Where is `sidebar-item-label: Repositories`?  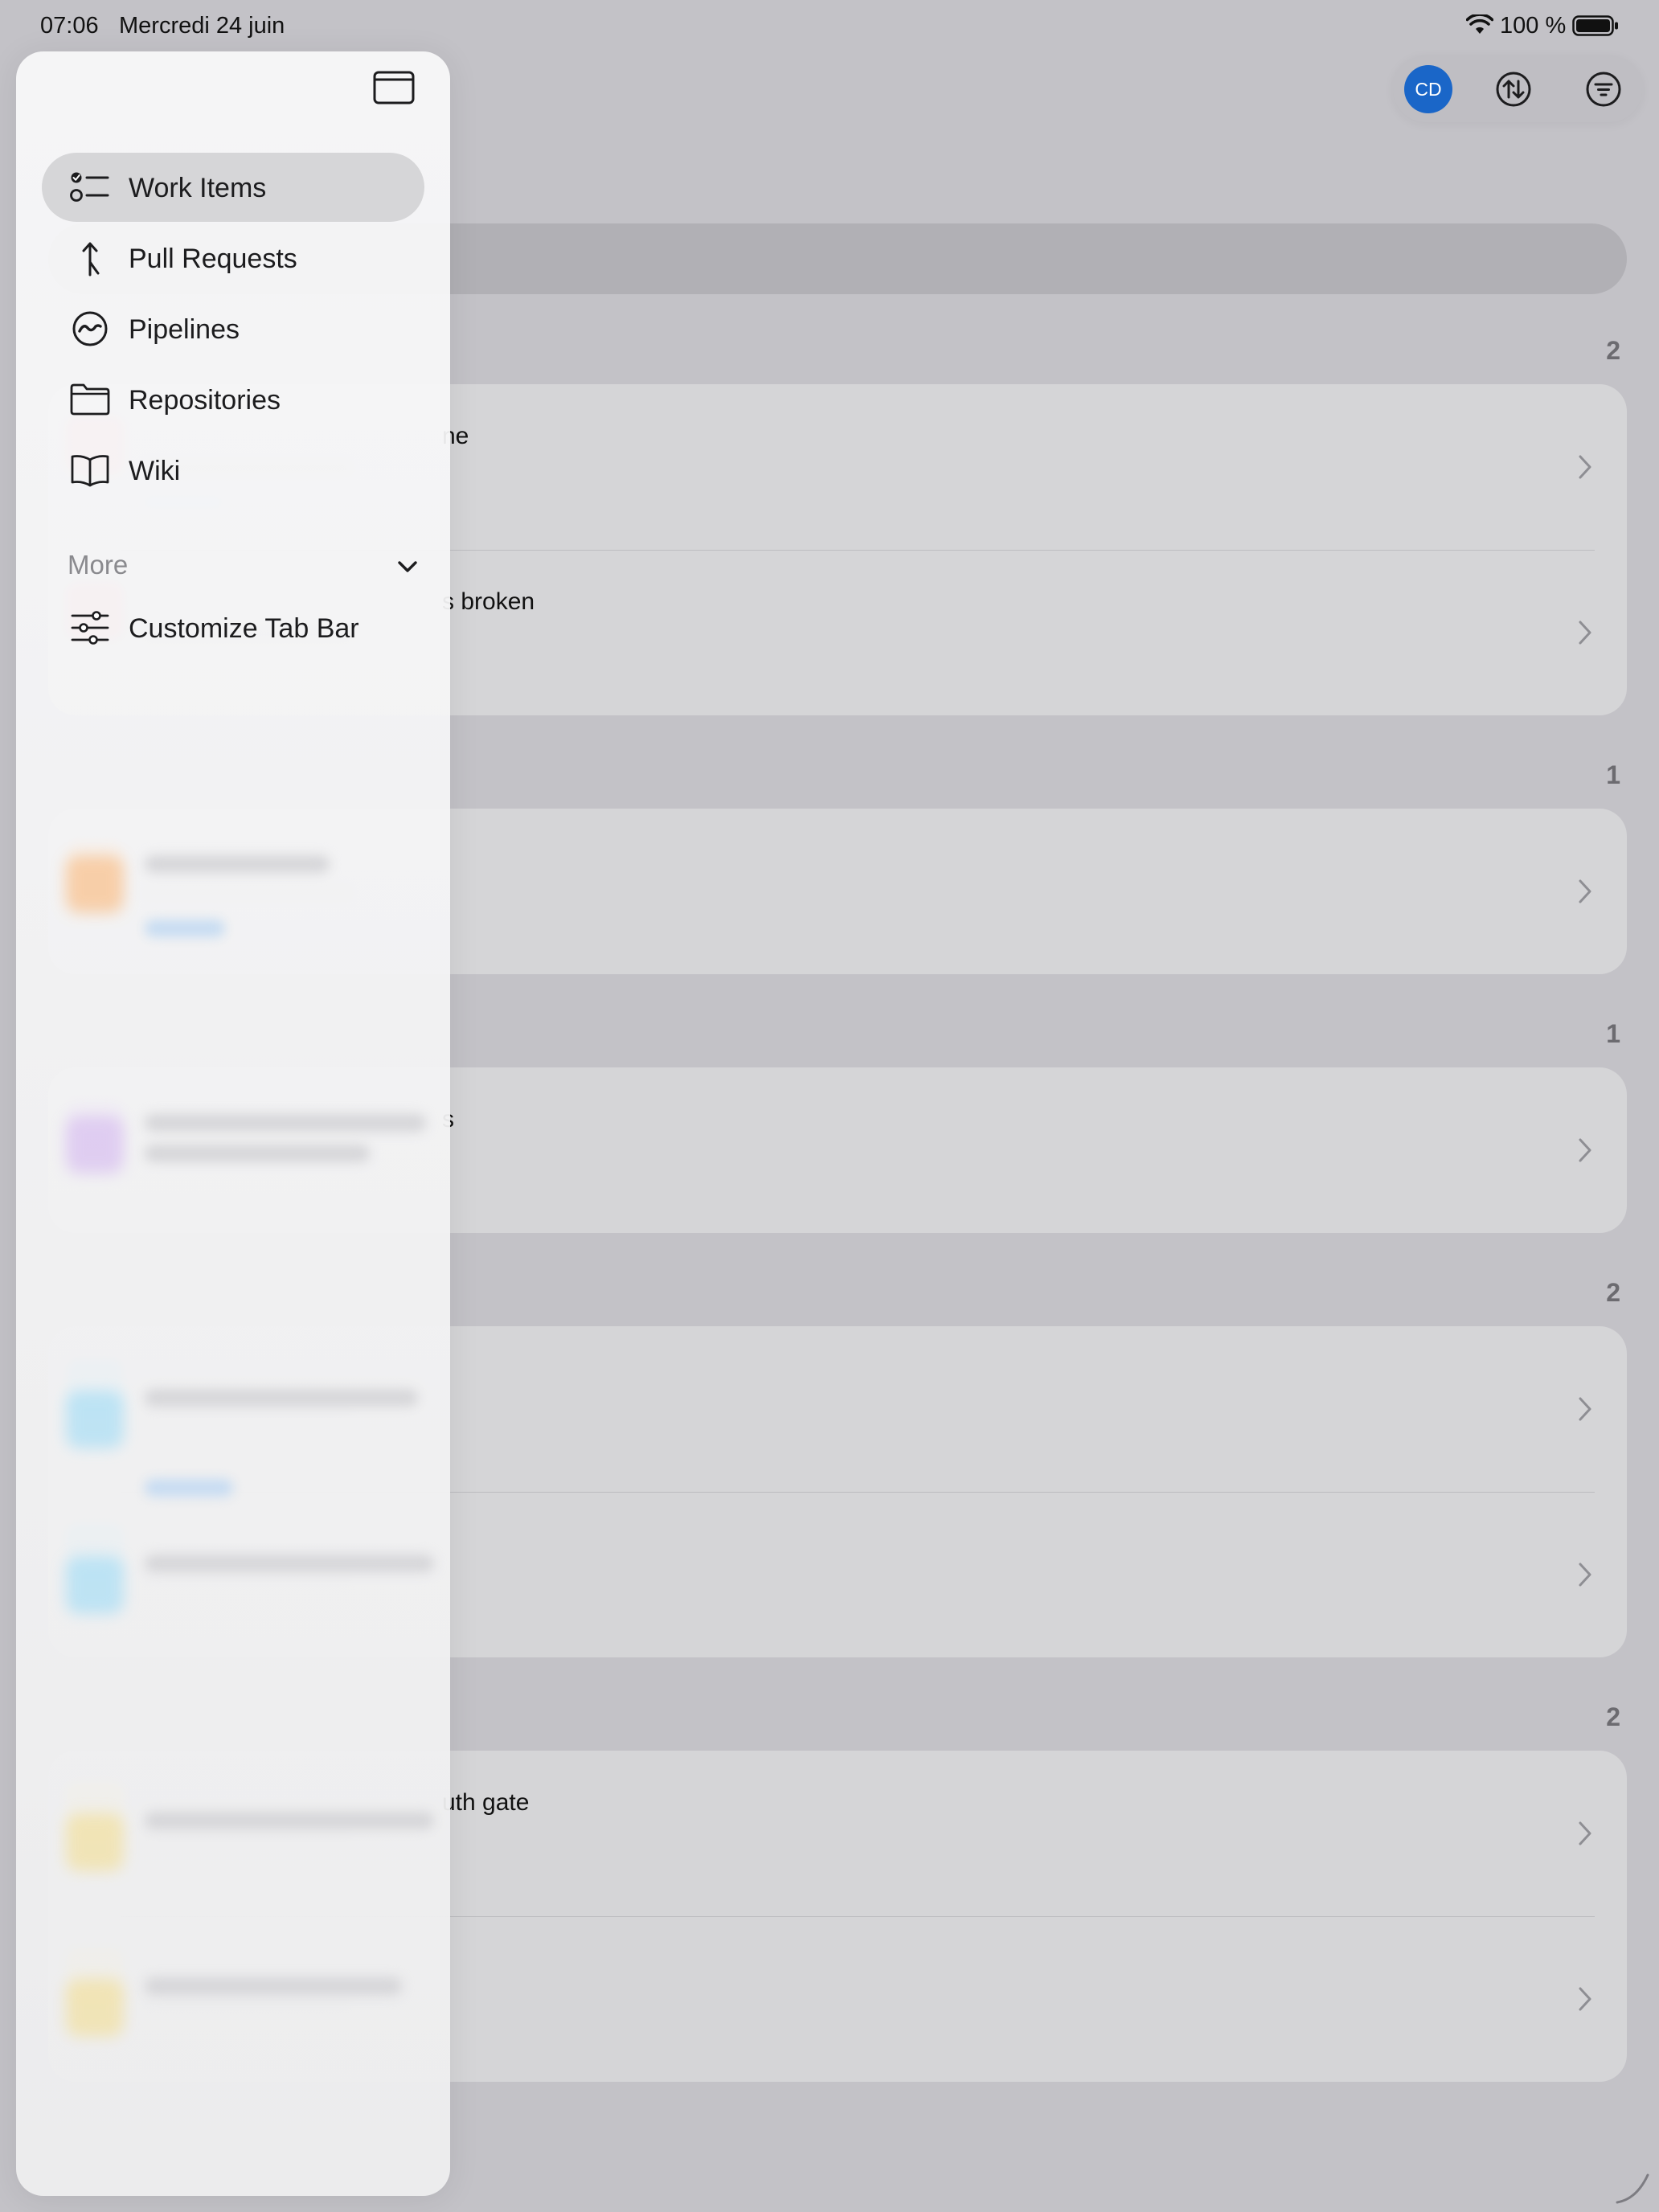 sidebar-item-label: Repositories is located at coordinates (205, 400).